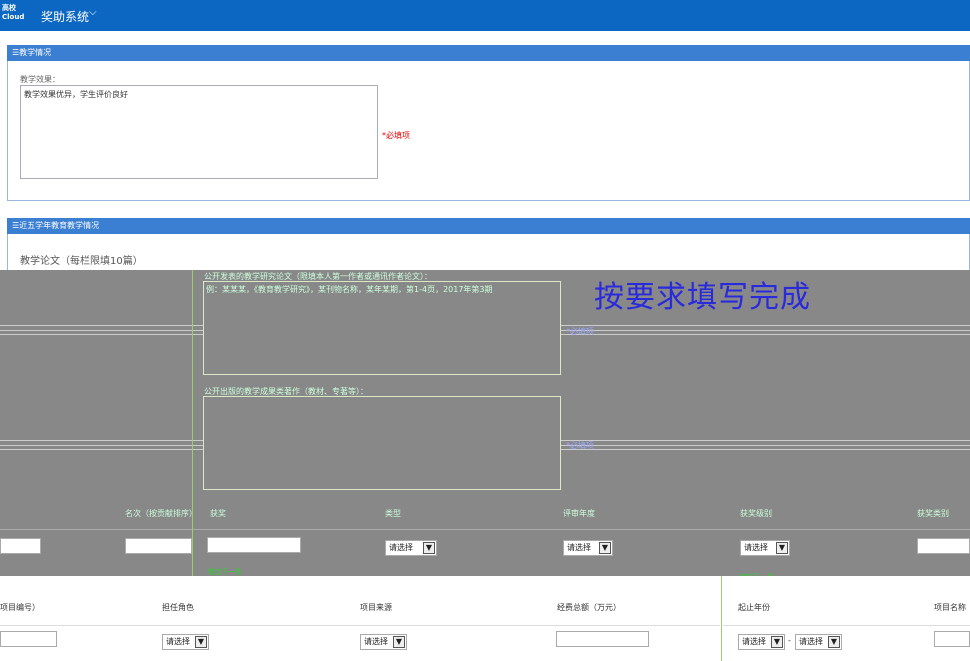  Describe the element at coordinates (756, 513) in the screenshot. I see `gray-header-level: 获奖级别` at that location.